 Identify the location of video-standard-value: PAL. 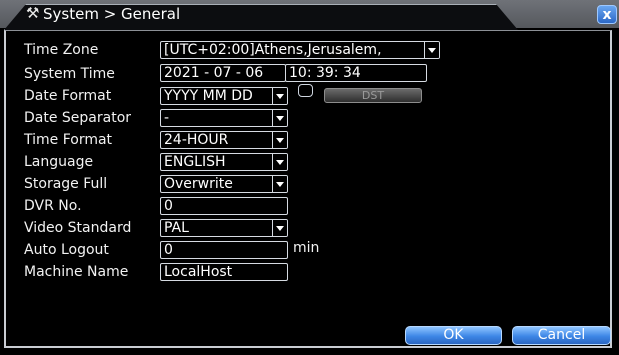
(176, 228).